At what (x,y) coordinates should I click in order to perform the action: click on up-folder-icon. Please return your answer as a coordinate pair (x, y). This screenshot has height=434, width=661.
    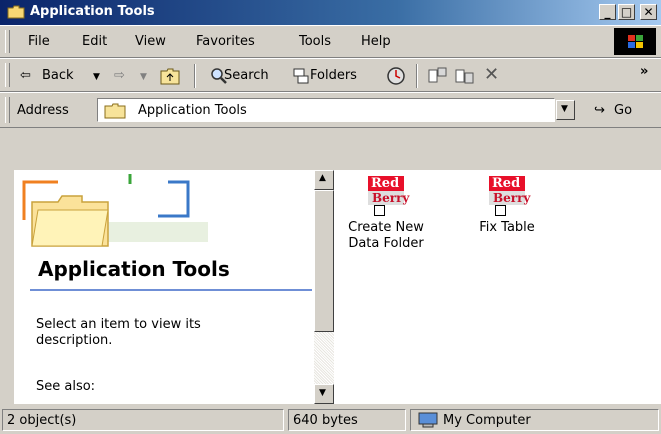
    Looking at the image, I should click on (170, 76).